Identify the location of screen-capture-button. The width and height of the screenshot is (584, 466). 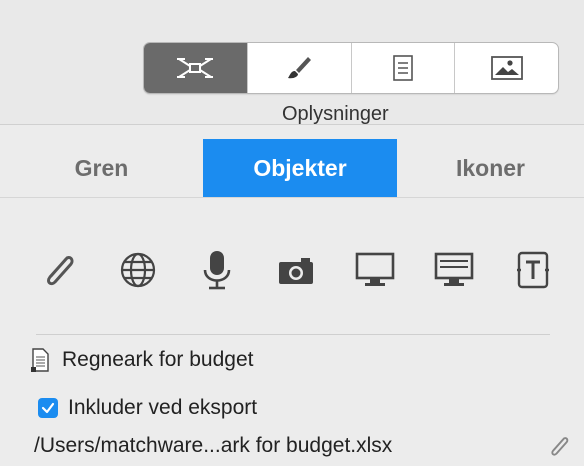
(375, 270).